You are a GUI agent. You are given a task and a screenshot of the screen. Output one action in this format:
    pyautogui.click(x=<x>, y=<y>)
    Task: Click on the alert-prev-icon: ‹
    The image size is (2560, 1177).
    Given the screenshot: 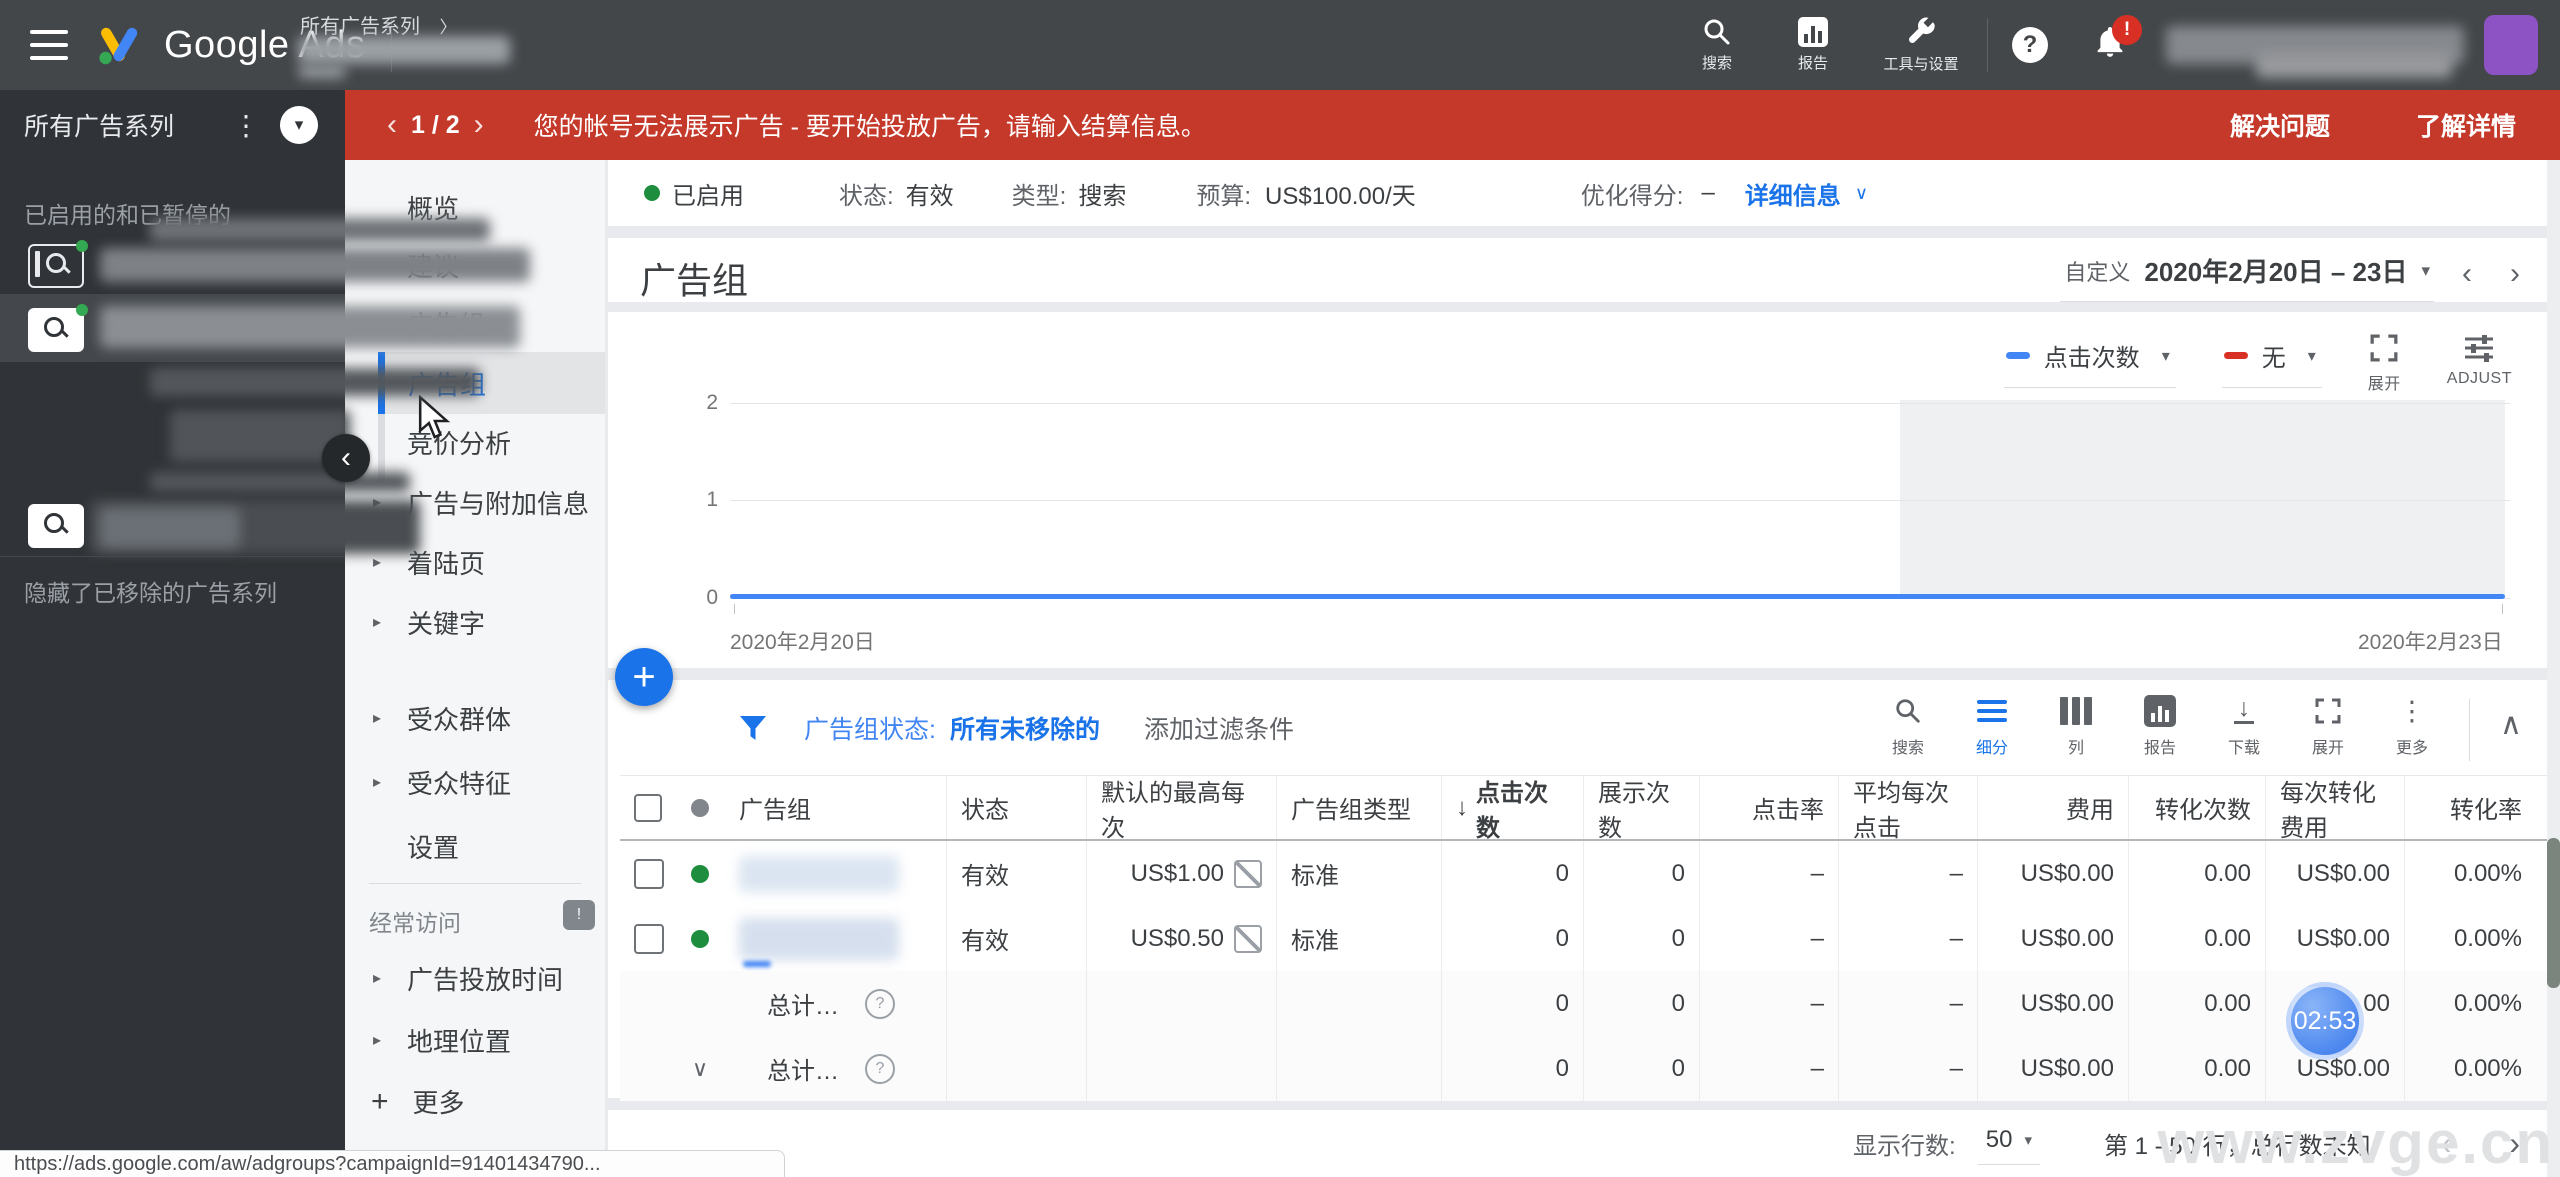 What is the action you would take?
    pyautogui.click(x=392, y=125)
    